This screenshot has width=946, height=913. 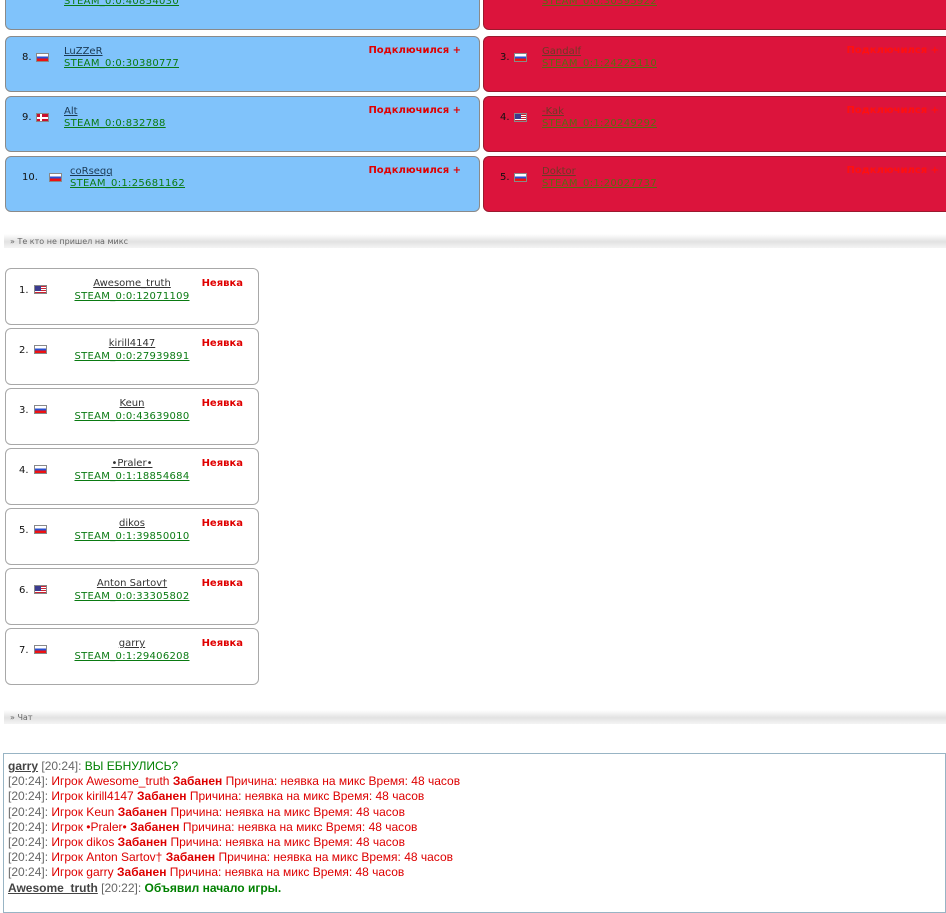 I want to click on steam-id-link: STEAM_0:0:30395922, so click(x=599, y=3).